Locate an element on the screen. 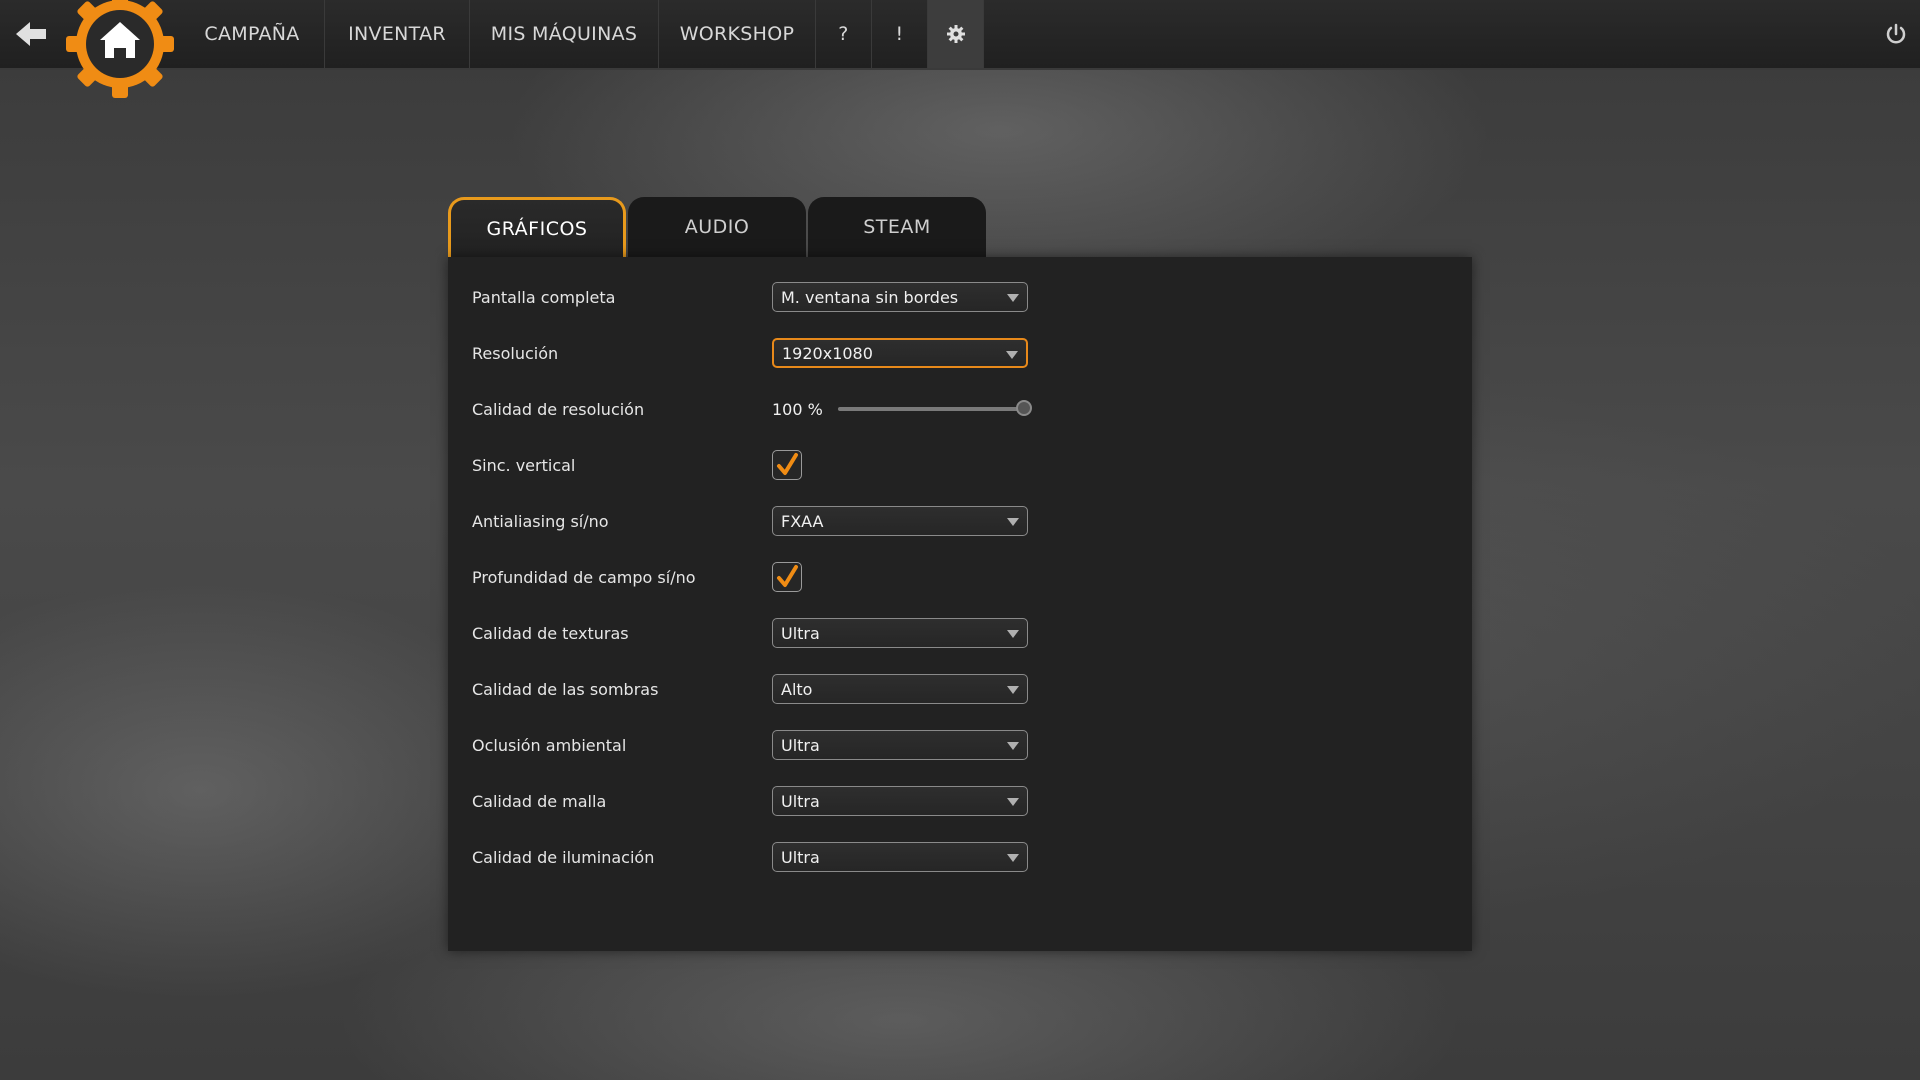 The width and height of the screenshot is (1920, 1080). nav-inventar: INVENTAR is located at coordinates (397, 34).